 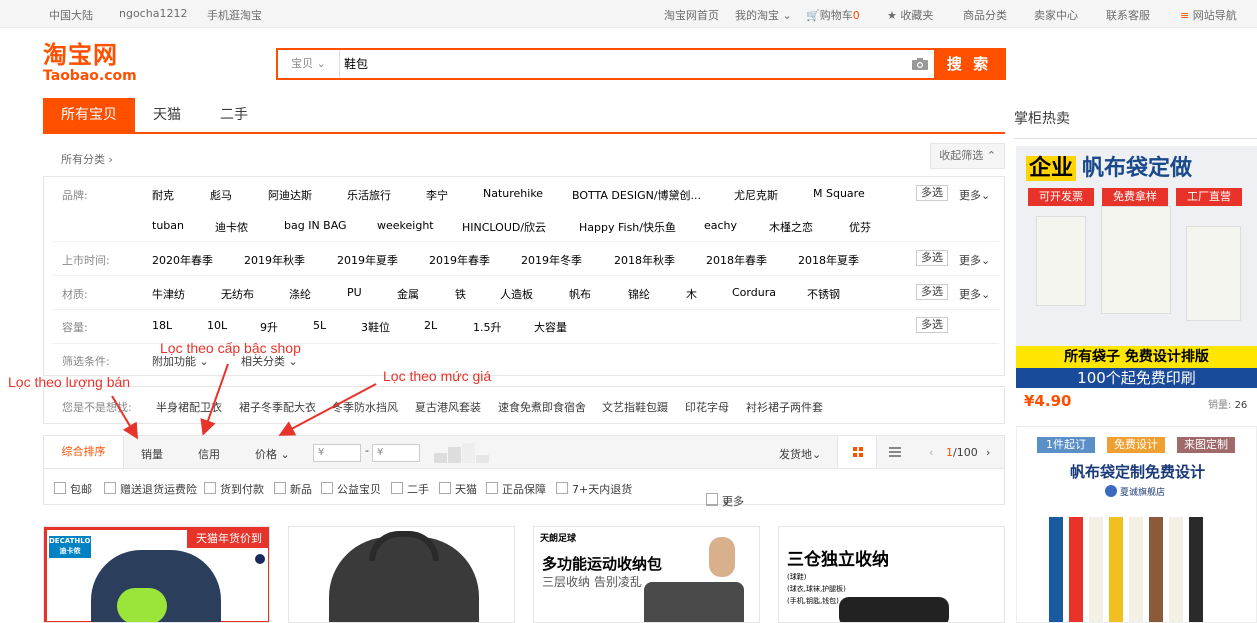 I want to click on sort-sales: 销量, so click(x=152, y=454).